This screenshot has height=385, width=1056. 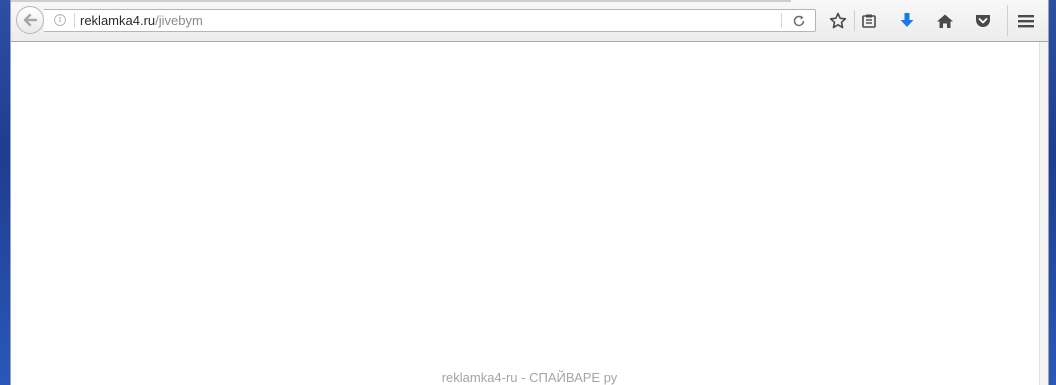 I want to click on back-arrow-icon, so click(x=30, y=20).